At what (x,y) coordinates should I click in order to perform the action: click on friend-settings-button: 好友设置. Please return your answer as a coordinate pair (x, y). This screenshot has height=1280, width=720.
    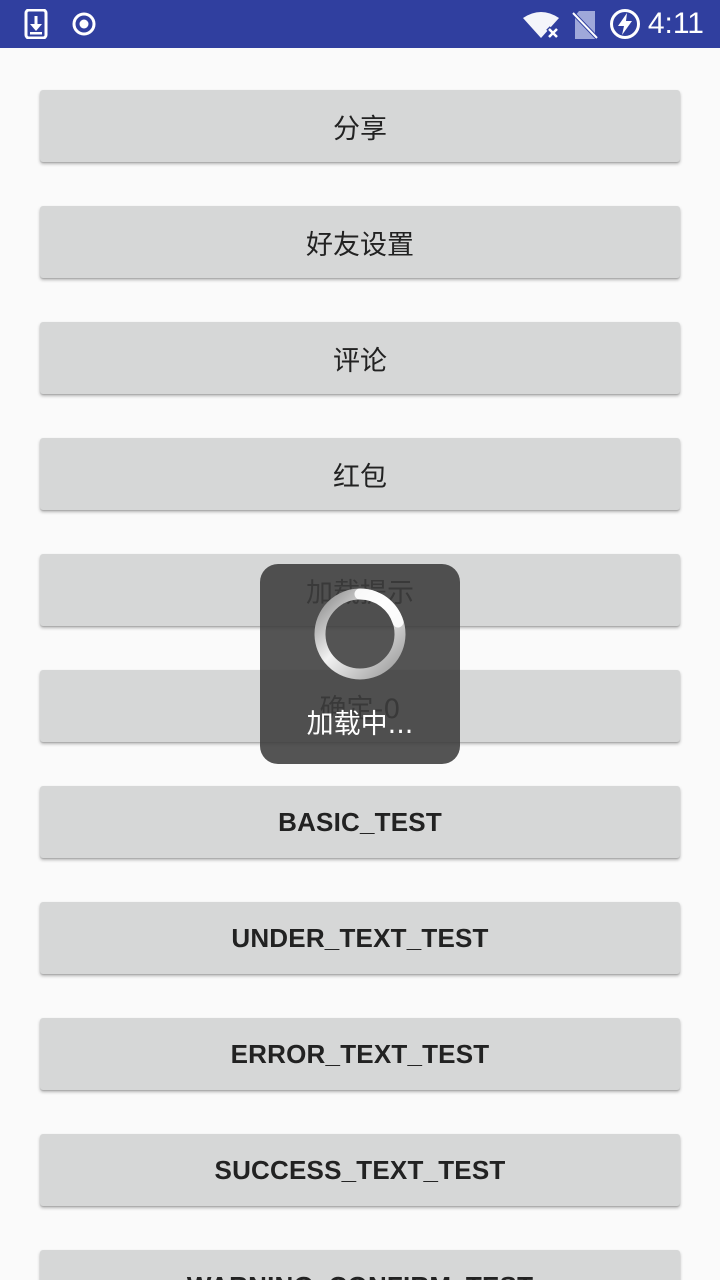
    Looking at the image, I should click on (360, 242).